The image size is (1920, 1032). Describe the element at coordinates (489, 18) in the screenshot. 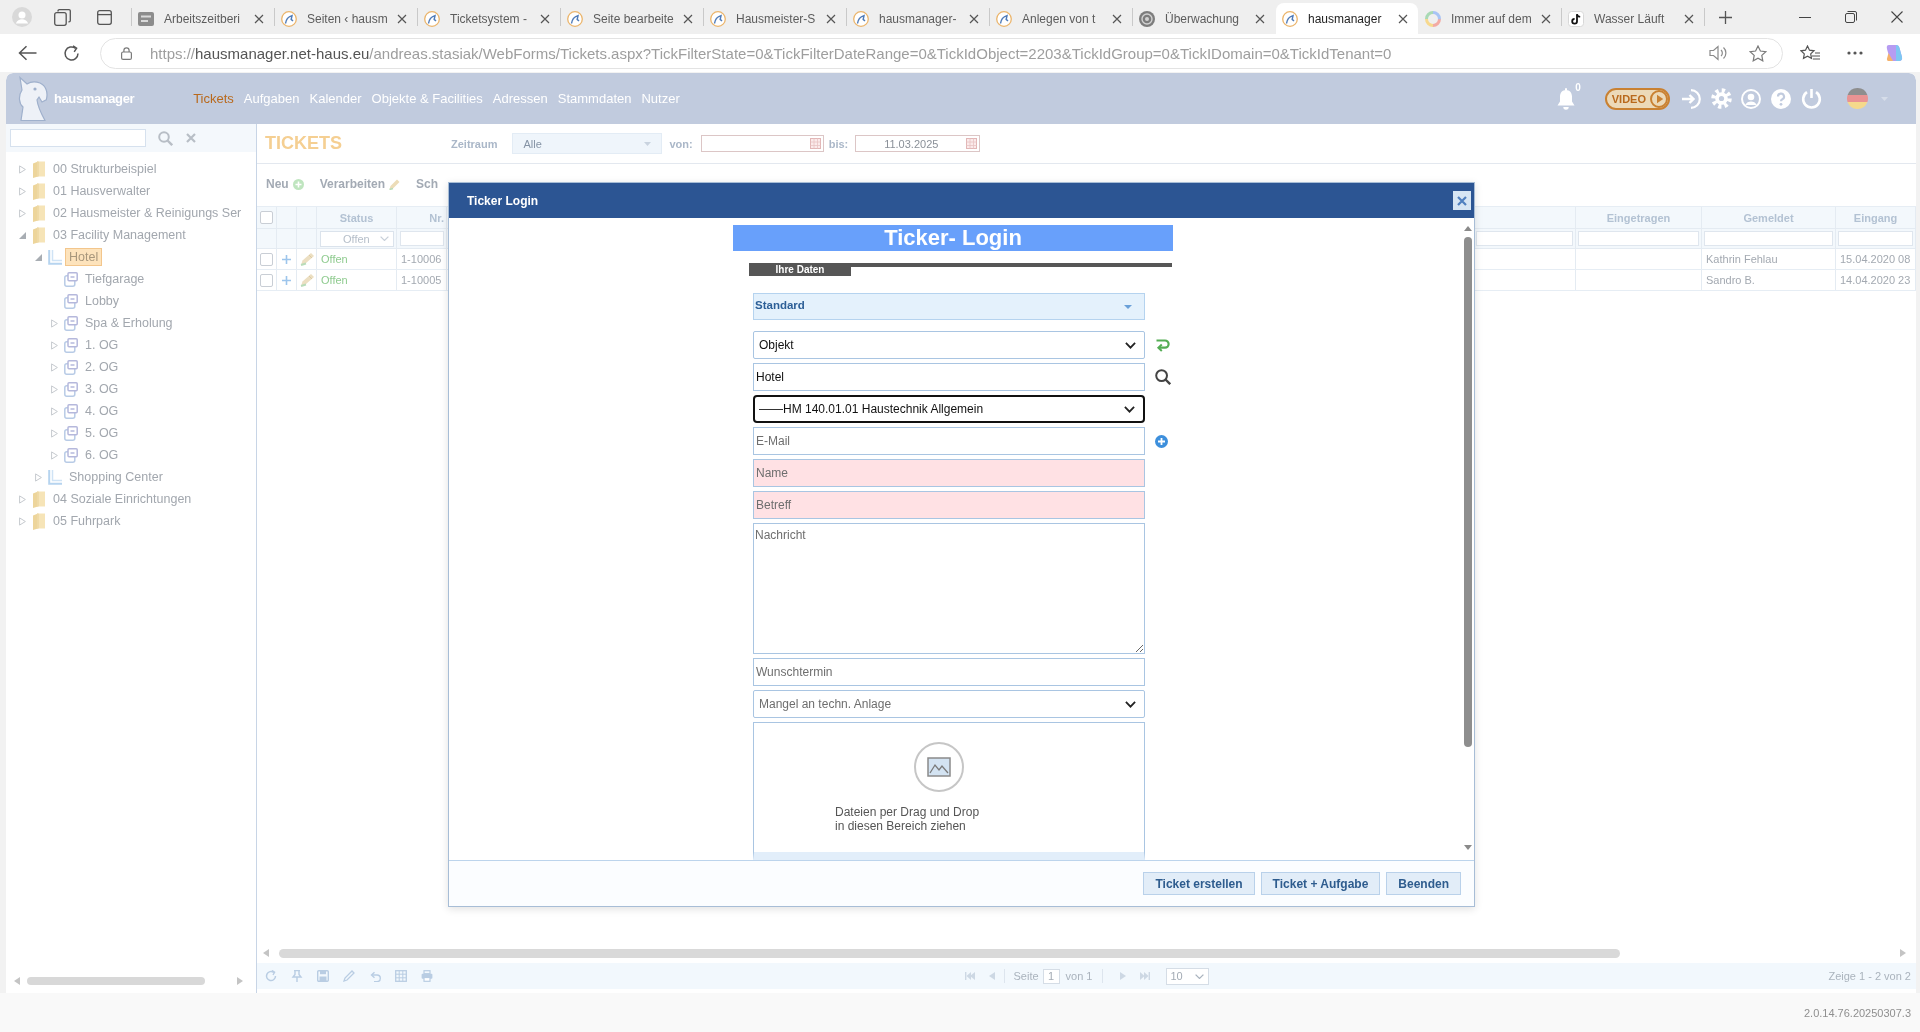

I see `browser-tab: Ticketsystem -` at that location.